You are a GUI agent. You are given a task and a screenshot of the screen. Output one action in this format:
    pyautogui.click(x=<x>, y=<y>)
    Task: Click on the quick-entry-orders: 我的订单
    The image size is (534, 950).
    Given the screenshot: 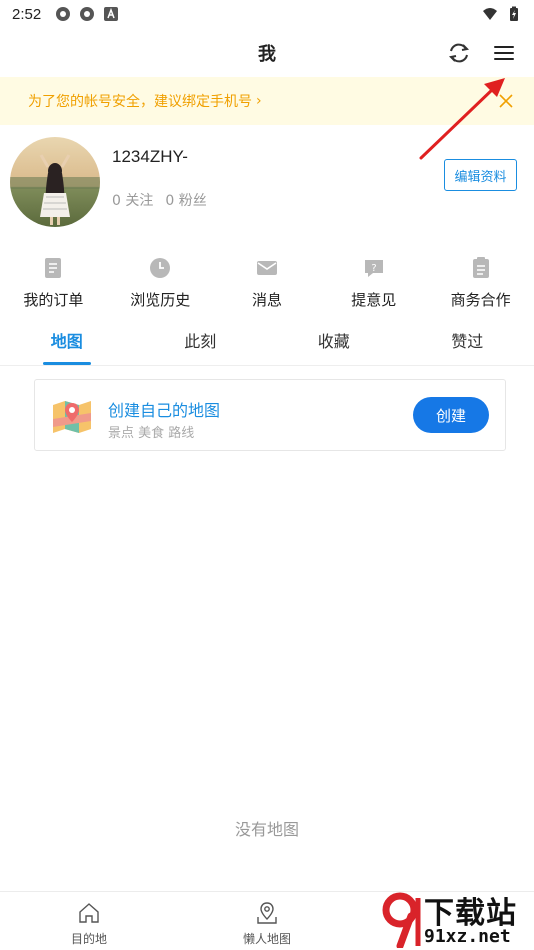 What is the action you would take?
    pyautogui.click(x=53, y=285)
    